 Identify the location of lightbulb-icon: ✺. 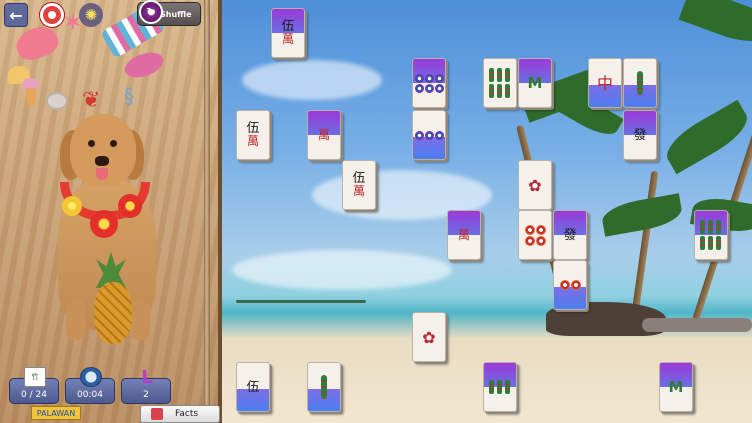
(91, 15).